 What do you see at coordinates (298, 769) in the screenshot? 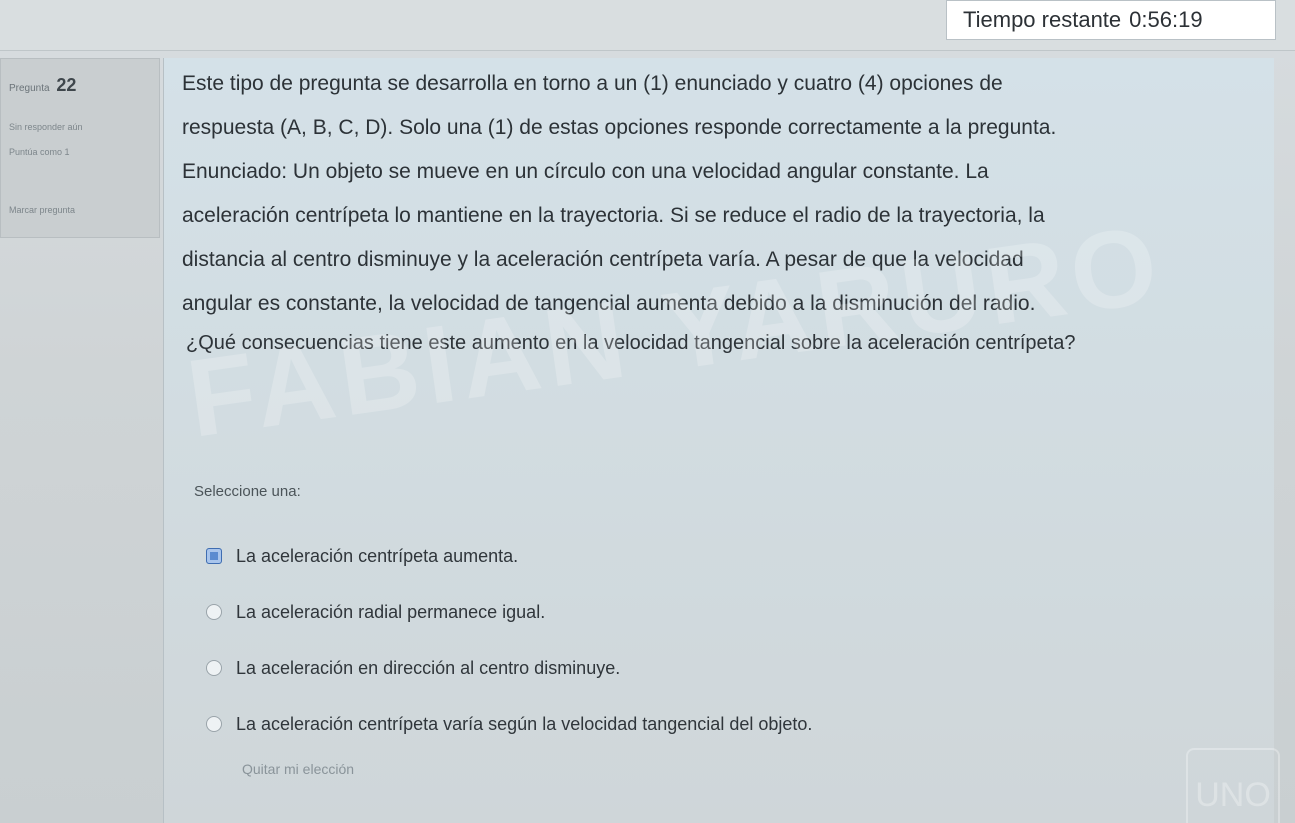
I see `clear-choice-link: Quitar mi elección` at bounding box center [298, 769].